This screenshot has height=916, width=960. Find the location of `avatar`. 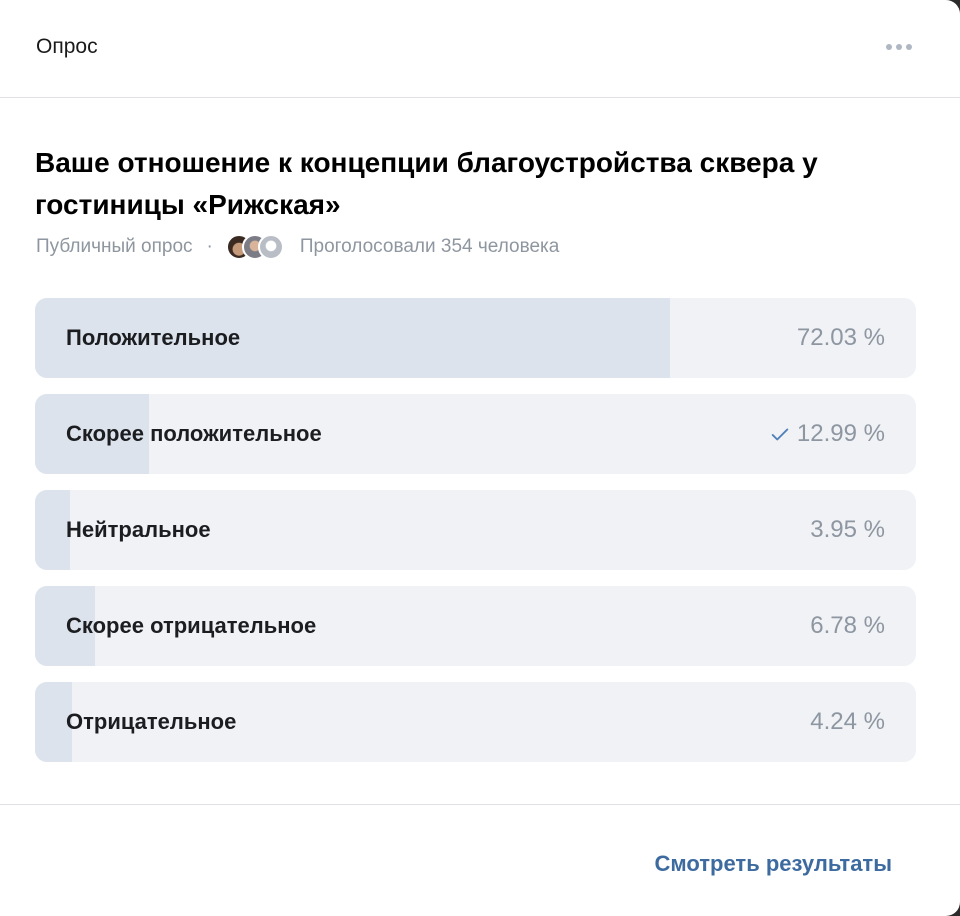

avatar is located at coordinates (270, 247).